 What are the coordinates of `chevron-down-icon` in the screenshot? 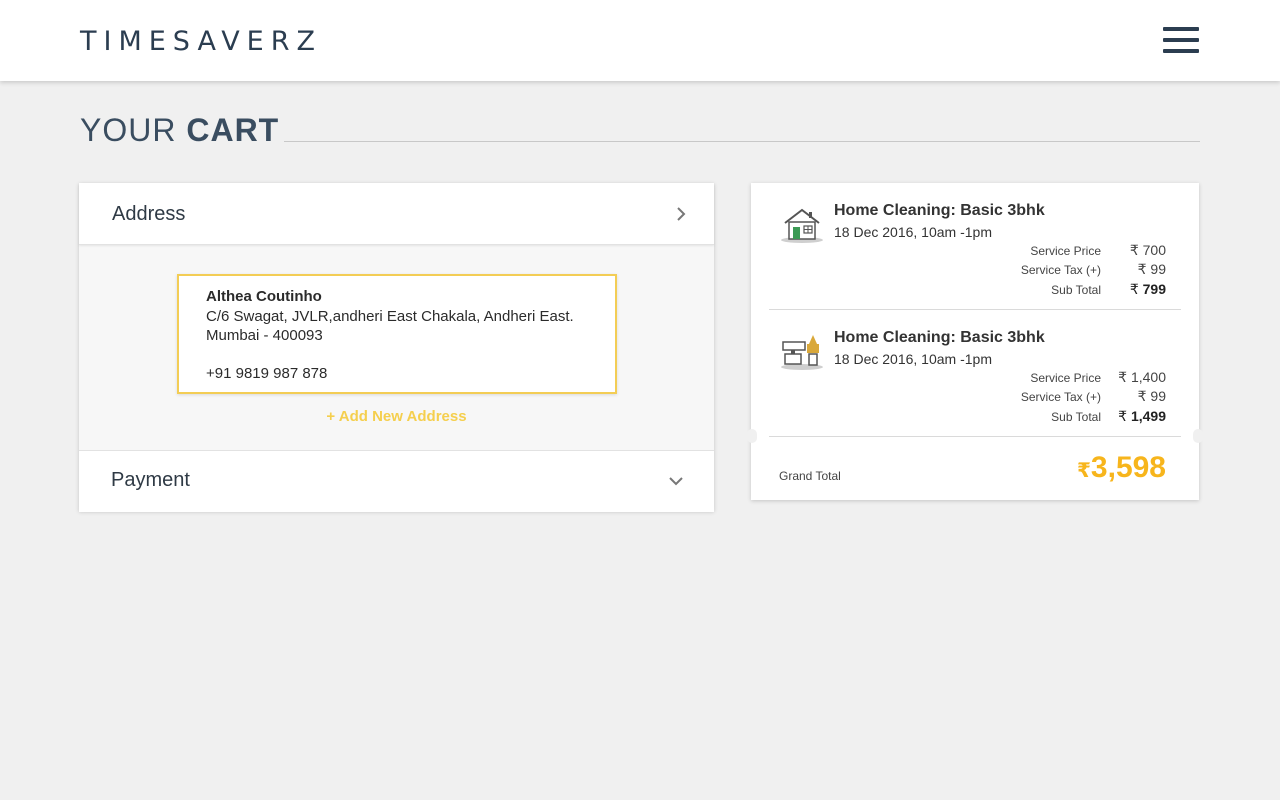 It's located at (676, 481).